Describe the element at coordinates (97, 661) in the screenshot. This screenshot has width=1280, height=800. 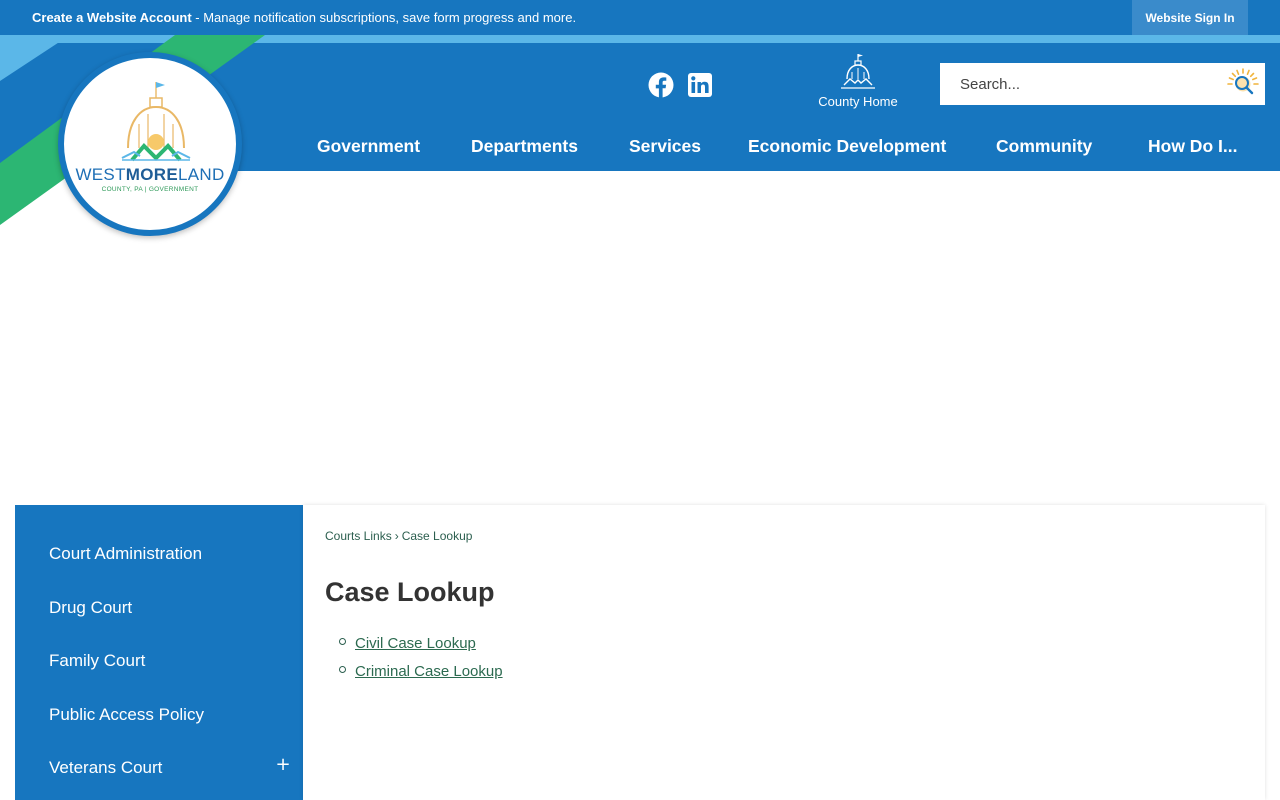
I see `sidebar-item-family-court: Family Court` at that location.